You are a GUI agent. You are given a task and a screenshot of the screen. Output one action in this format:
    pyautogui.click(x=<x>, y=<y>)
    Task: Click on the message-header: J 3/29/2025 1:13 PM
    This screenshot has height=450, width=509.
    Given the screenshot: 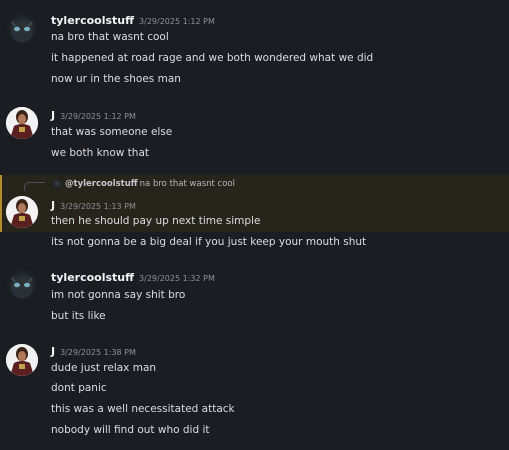 What is the action you would take?
    pyautogui.click(x=93, y=204)
    